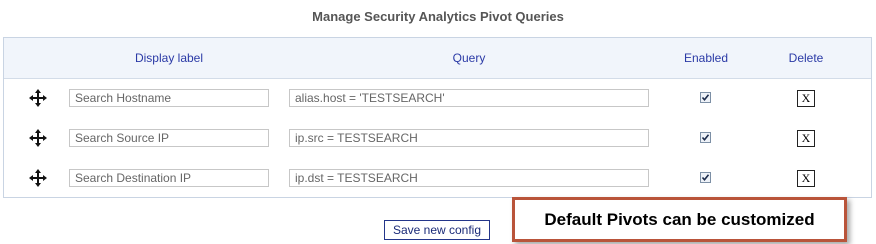  Describe the element at coordinates (706, 58) in the screenshot. I see `header-enabled: Enabled` at that location.